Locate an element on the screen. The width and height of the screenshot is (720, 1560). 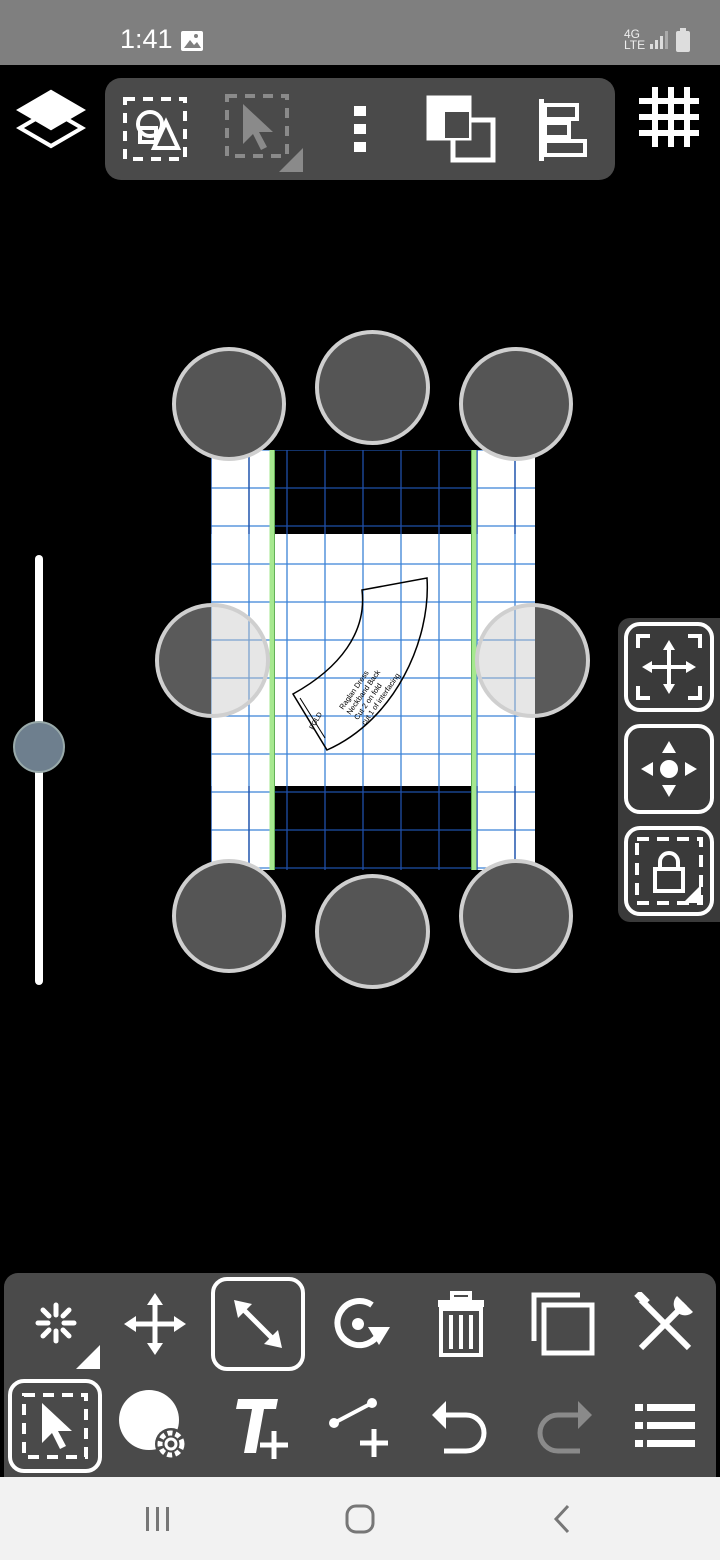
home-icon is located at coordinates (360, 1519).